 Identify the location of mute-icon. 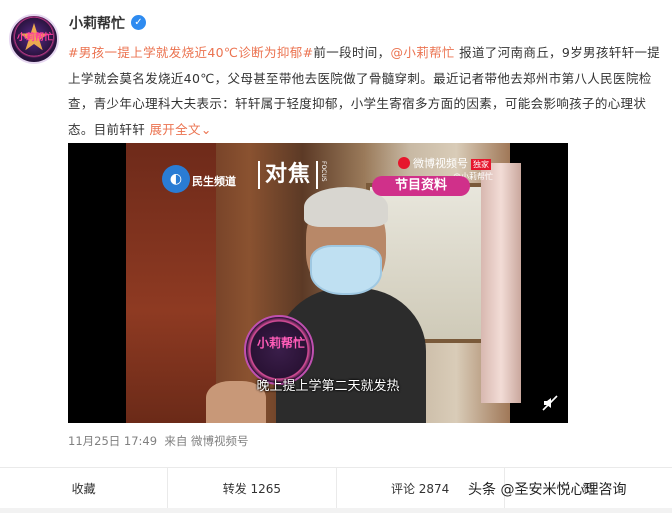
(550, 403).